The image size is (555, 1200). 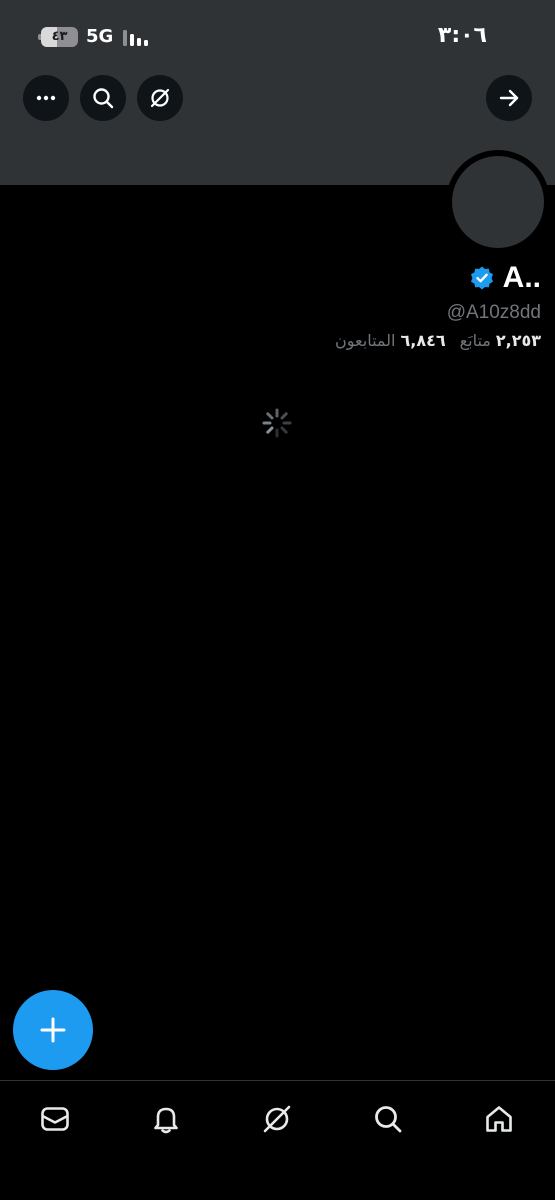 I want to click on grok-button, so click(x=160, y=98).